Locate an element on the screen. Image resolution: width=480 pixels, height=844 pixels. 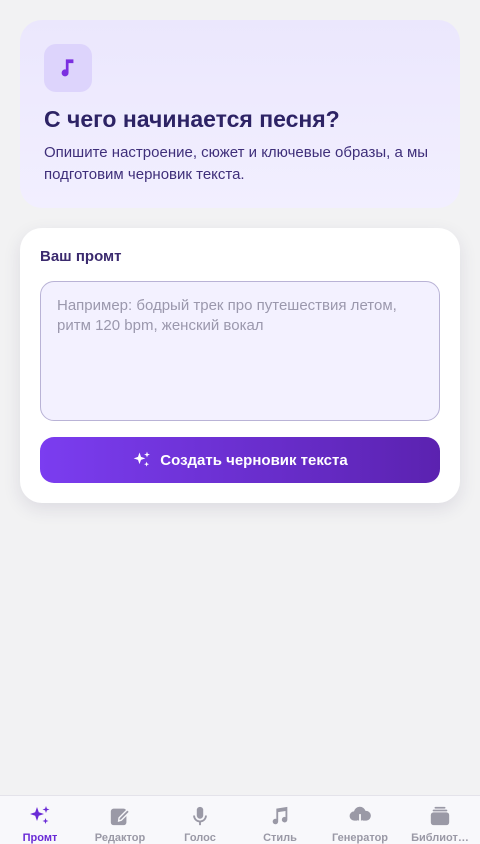
prompt-input is located at coordinates (240, 351).